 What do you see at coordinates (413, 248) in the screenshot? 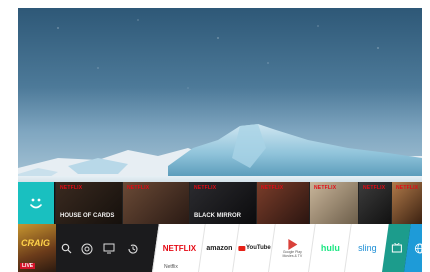
I see `app-tile-web-browser` at bounding box center [413, 248].